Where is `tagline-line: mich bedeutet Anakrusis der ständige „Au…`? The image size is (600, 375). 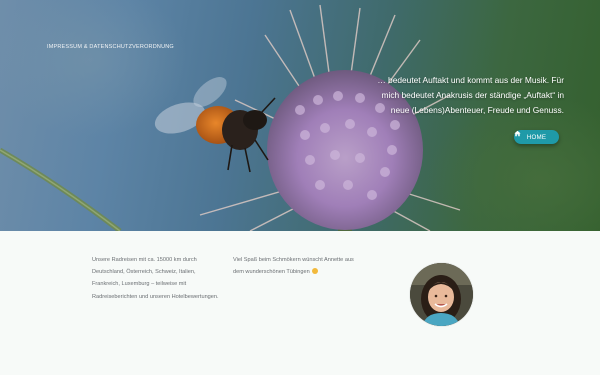 tagline-line: mich bedeutet Anakrusis der ständige „Au… is located at coordinates (473, 95).